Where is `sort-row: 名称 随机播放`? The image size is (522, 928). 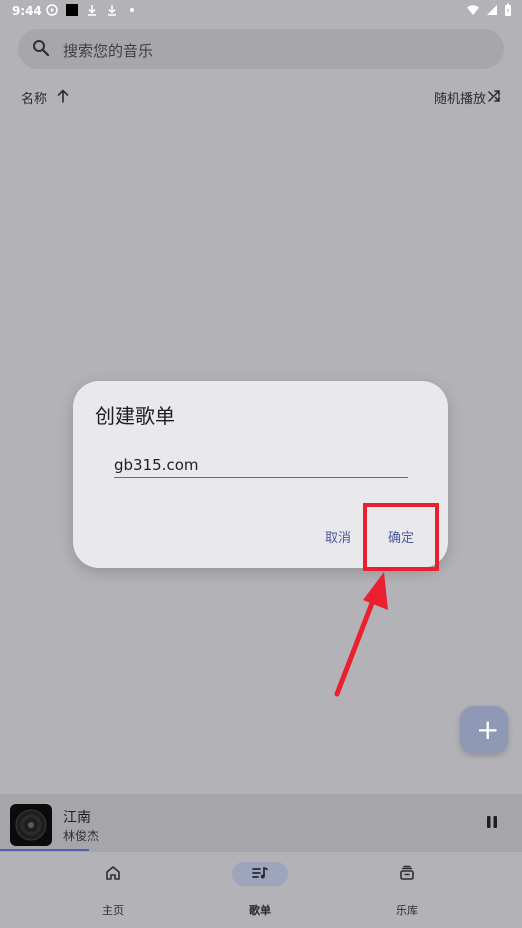 sort-row: 名称 随机播放 is located at coordinates (261, 97).